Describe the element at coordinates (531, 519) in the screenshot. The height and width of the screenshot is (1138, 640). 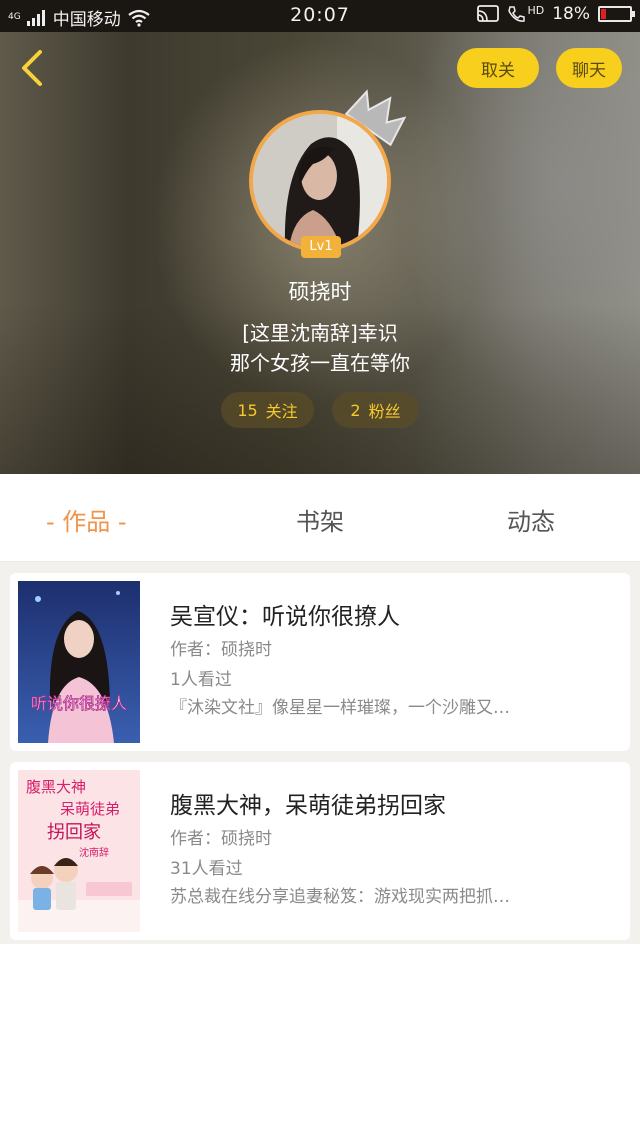
I see `tab-feed: 动态` at that location.